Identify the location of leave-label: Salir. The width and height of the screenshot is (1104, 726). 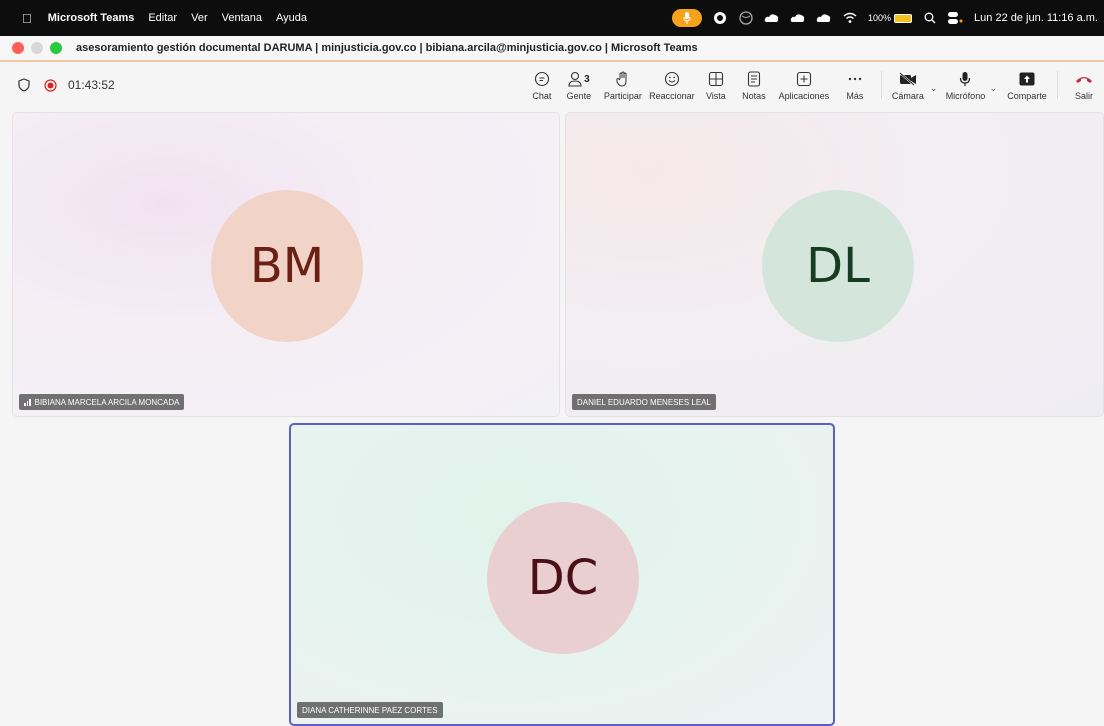
(1083, 96).